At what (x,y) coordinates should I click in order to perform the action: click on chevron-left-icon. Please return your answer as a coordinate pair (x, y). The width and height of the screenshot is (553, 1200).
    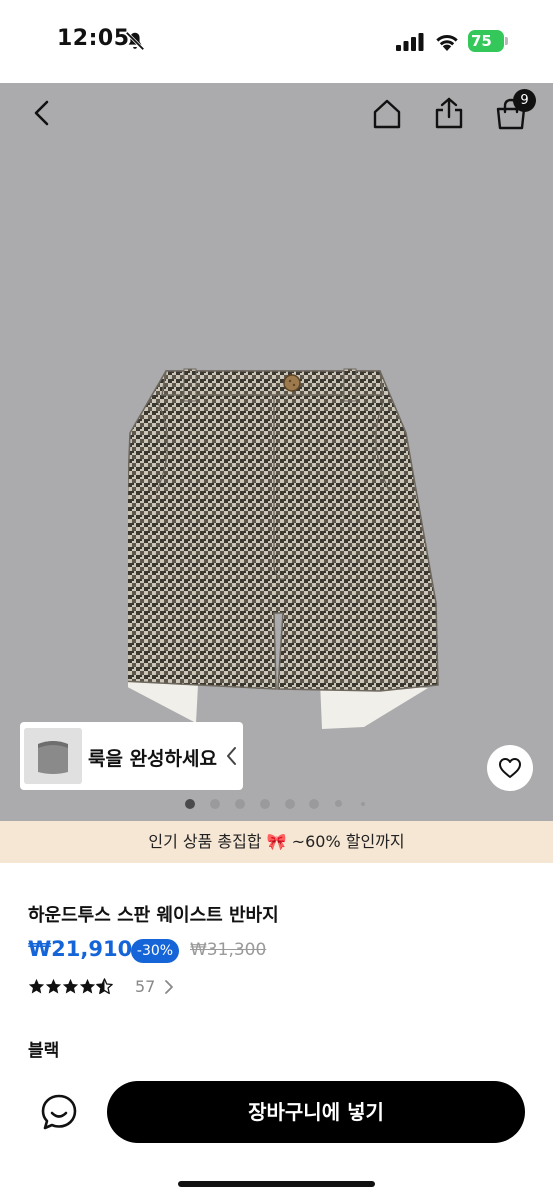
    Looking at the image, I should click on (231, 756).